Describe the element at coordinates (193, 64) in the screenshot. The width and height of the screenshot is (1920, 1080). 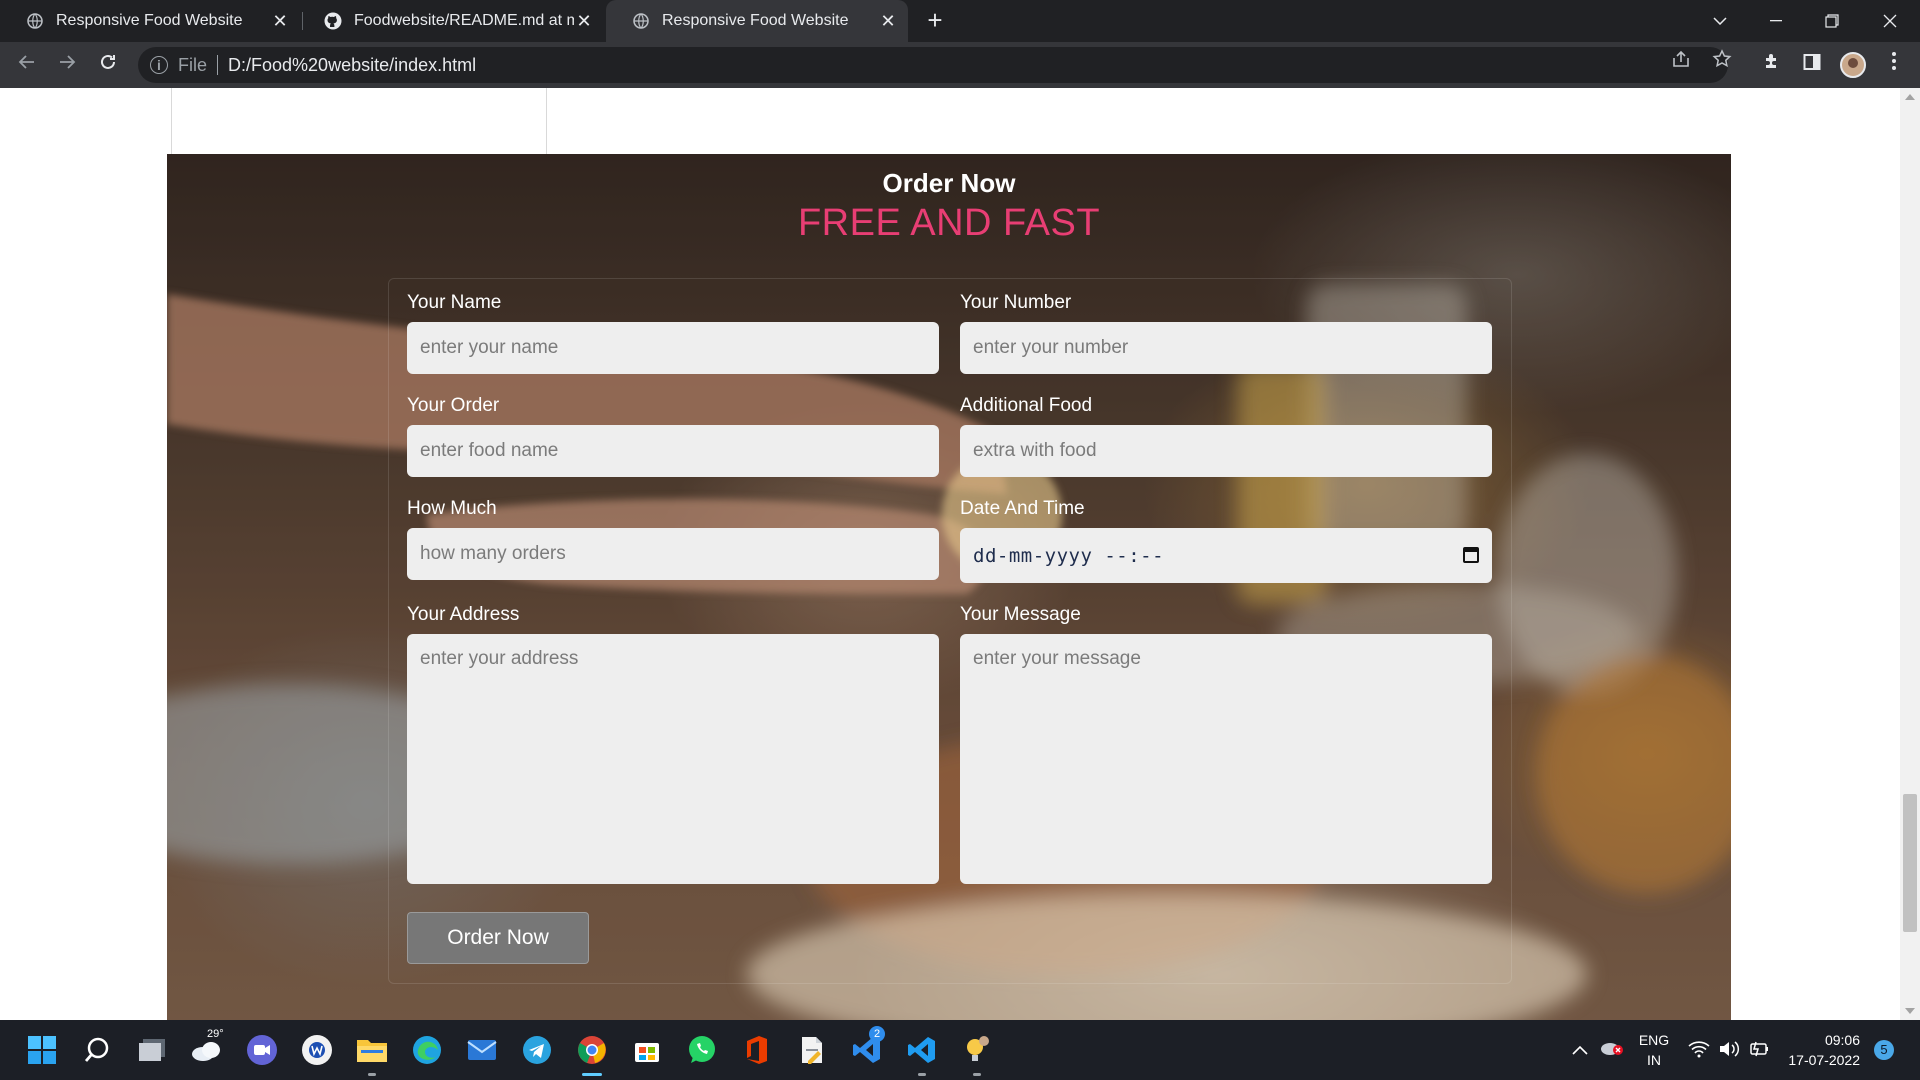
I see `url-scheme: File` at that location.